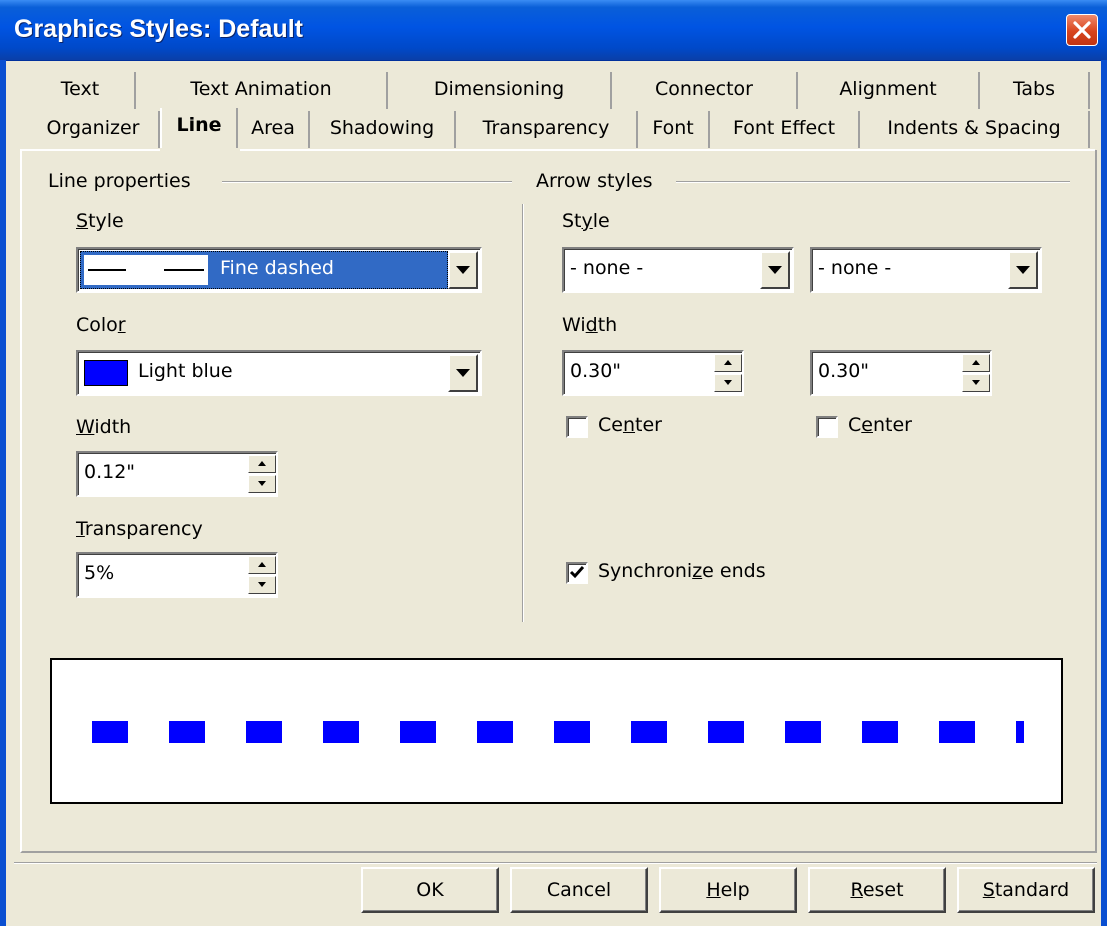 This screenshot has height=926, width=1107. Describe the element at coordinates (500, 90) in the screenshot. I see `tab-dimensioning: Dimensioning` at that location.